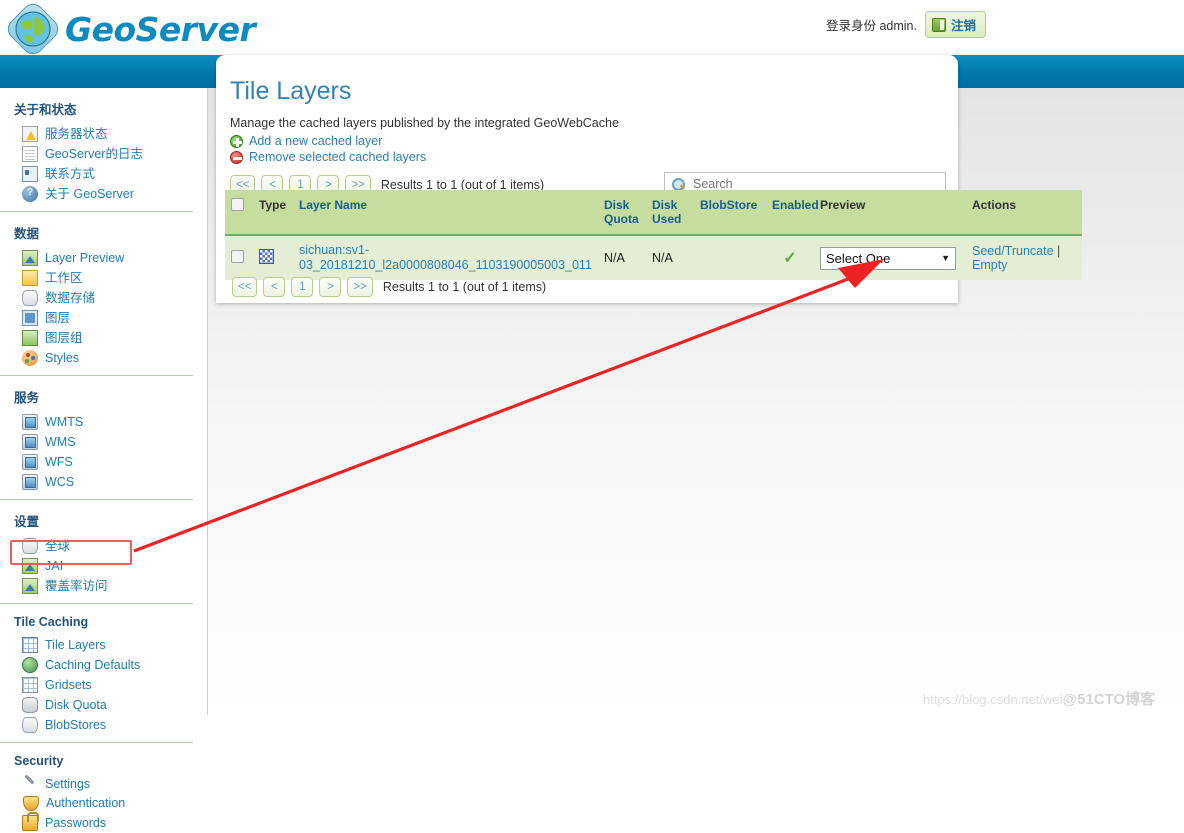 The width and height of the screenshot is (1184, 833). I want to click on contact-card-icon, so click(30, 174).